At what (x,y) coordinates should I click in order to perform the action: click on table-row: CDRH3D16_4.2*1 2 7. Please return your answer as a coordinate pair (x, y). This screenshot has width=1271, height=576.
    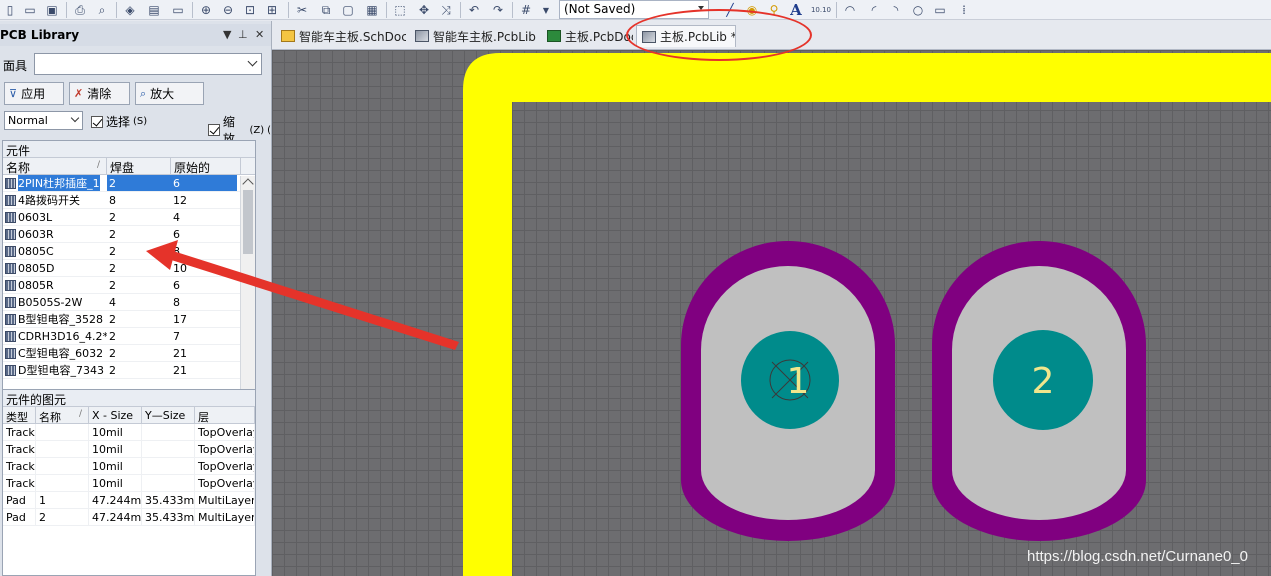
    Looking at the image, I should click on (129, 336).